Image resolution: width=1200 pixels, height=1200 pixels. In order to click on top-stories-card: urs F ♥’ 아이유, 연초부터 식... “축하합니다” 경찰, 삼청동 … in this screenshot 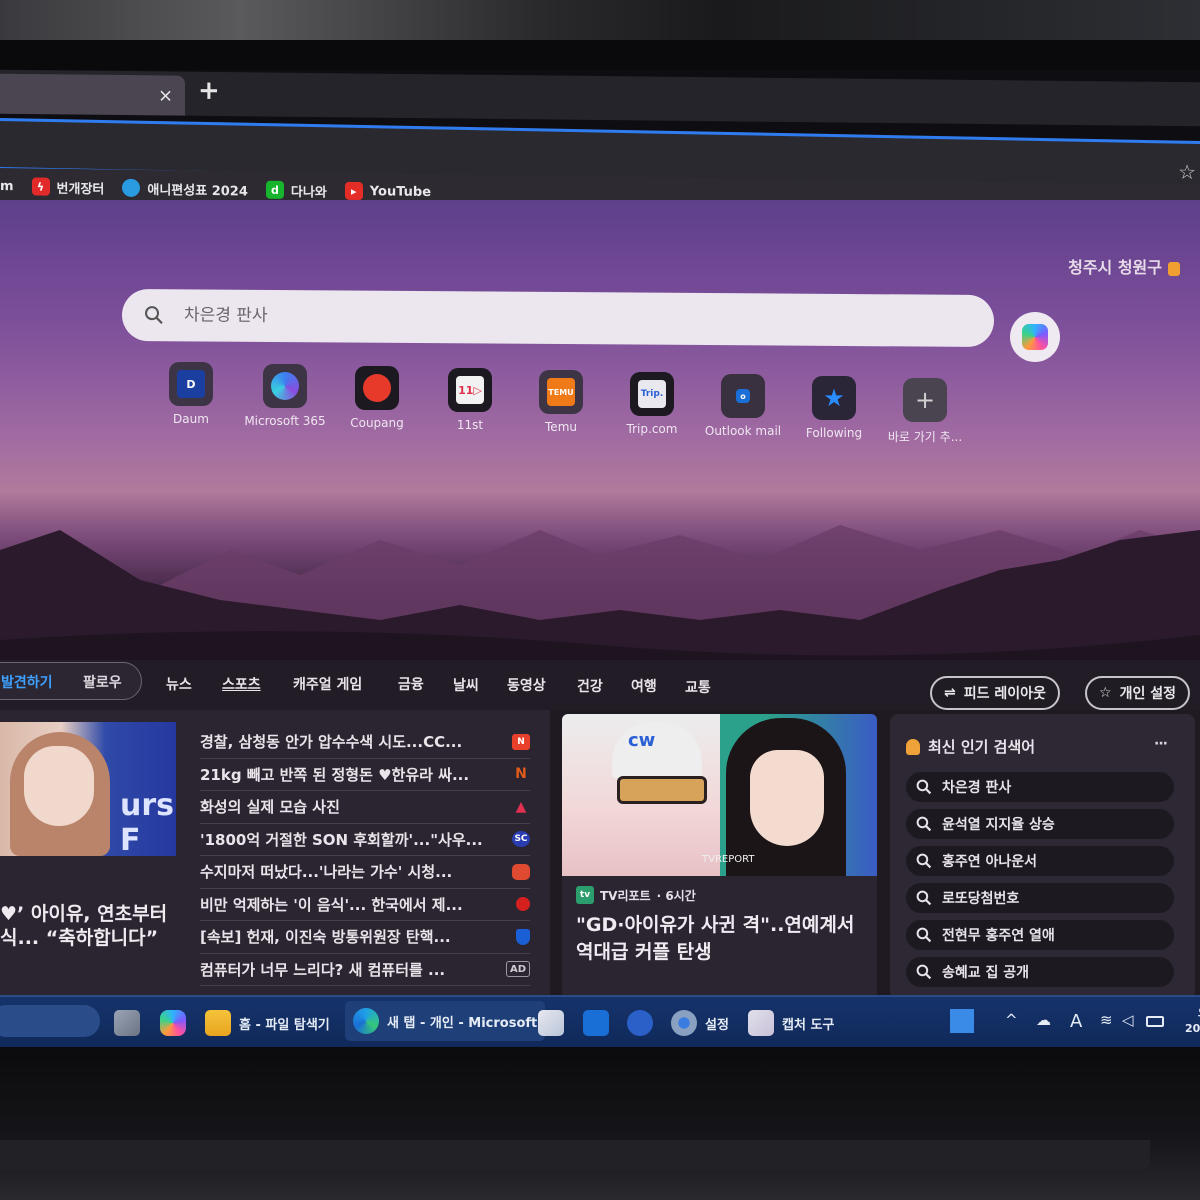, I will do `click(275, 855)`.